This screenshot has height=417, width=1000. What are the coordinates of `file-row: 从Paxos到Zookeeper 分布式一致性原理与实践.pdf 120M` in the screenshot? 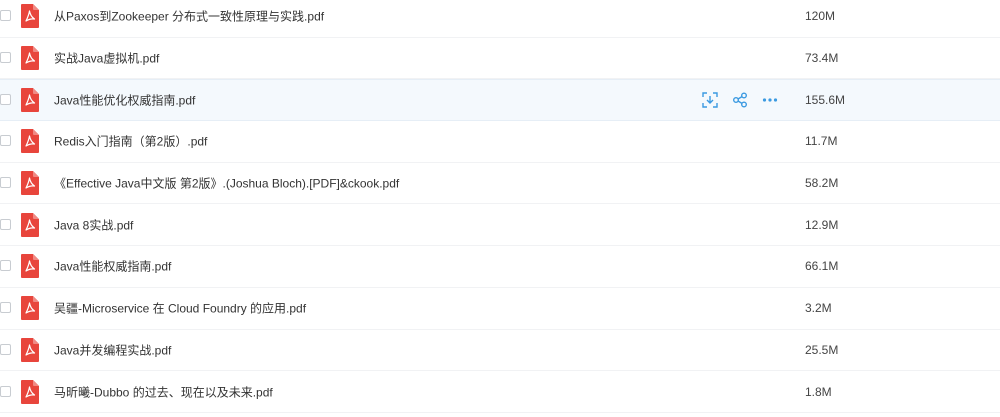 It's located at (500, 19).